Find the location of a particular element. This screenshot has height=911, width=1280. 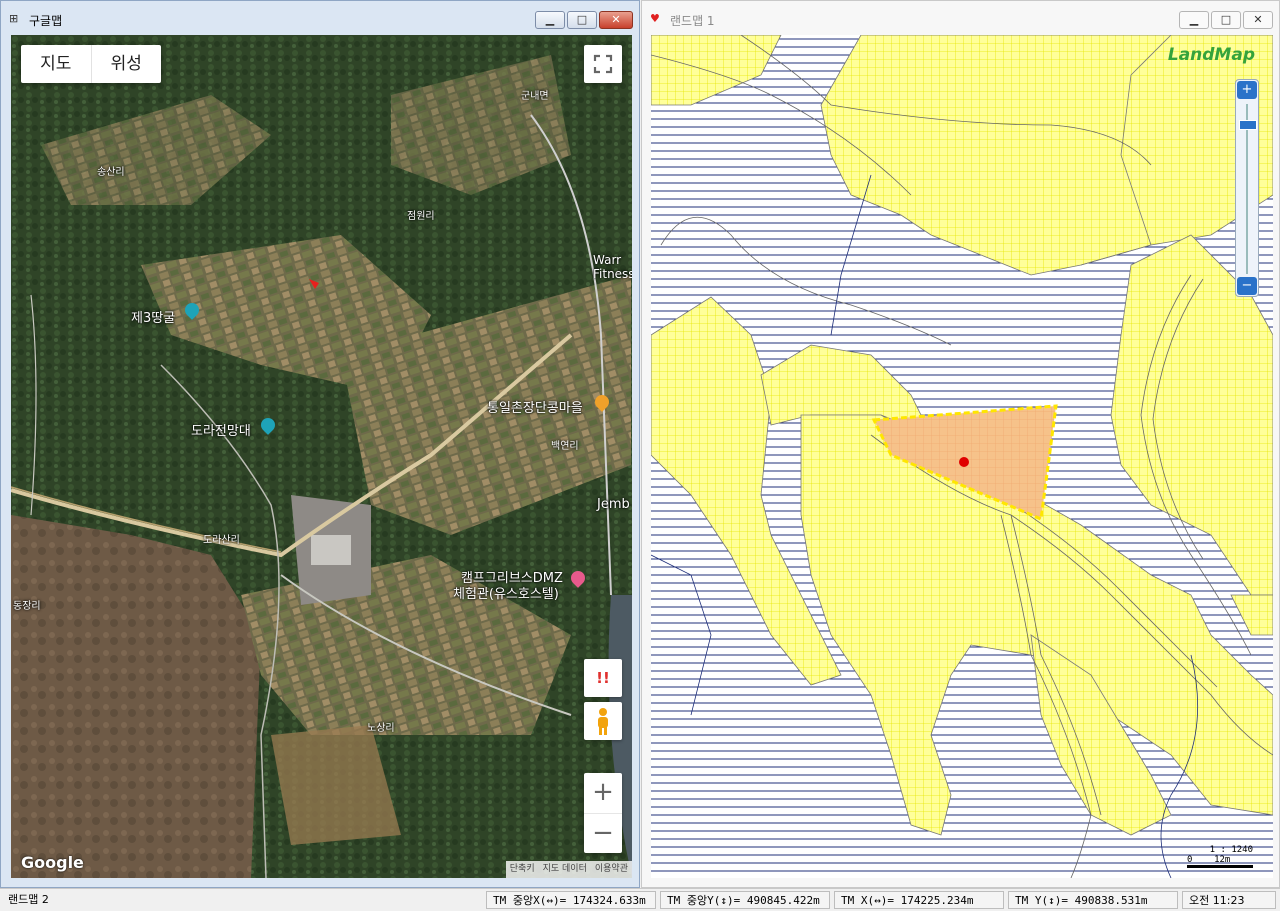

zoom-out-button: − is located at coordinates (603, 833).